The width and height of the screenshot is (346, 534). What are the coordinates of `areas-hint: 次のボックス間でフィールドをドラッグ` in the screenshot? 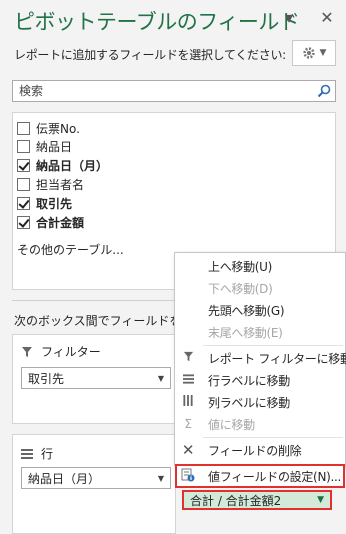 It's located at (94, 321).